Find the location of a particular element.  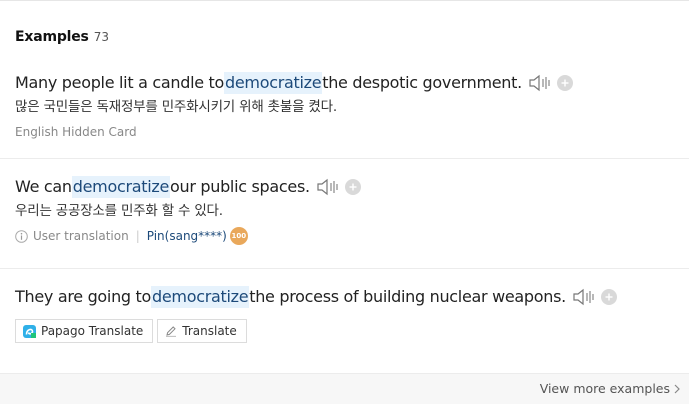

info-icon is located at coordinates (21, 236).